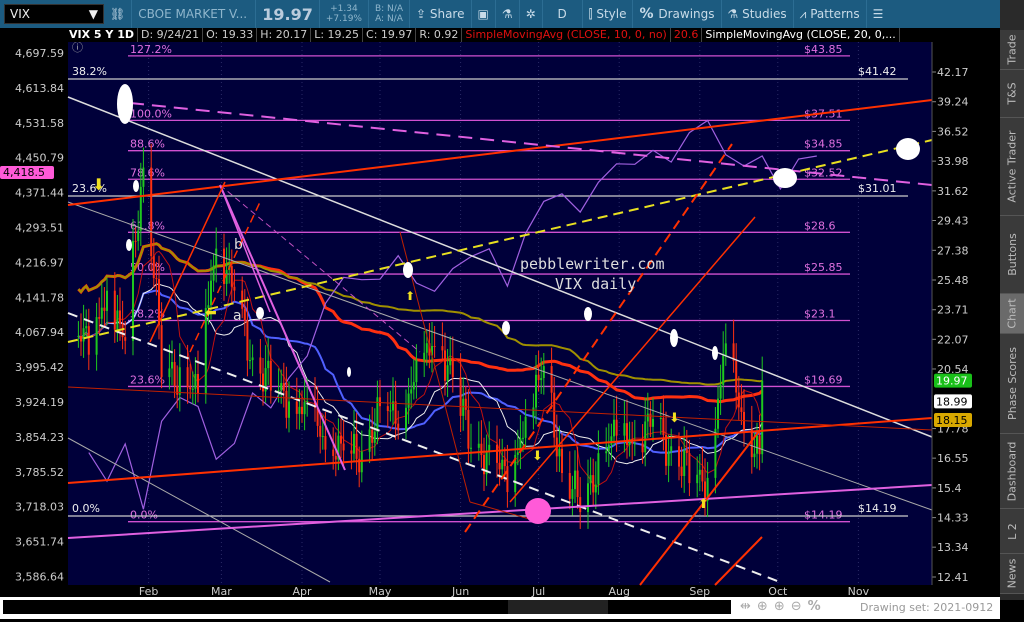 The height and width of the screenshot is (622, 1024). Describe the element at coordinates (953, 280) in the screenshot. I see `right-axis-tick: 25.48` at that location.